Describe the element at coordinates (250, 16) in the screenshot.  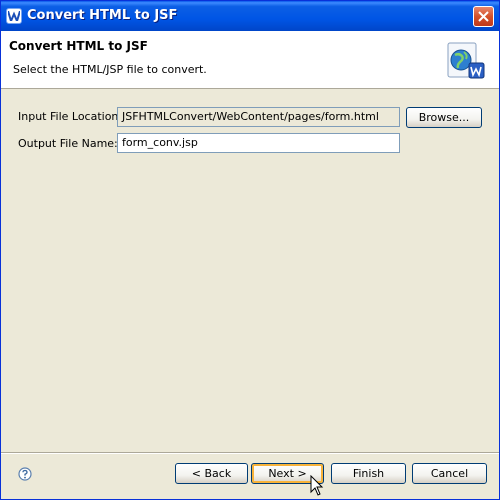
I see `title-bar: Convert HTML to JSF` at that location.